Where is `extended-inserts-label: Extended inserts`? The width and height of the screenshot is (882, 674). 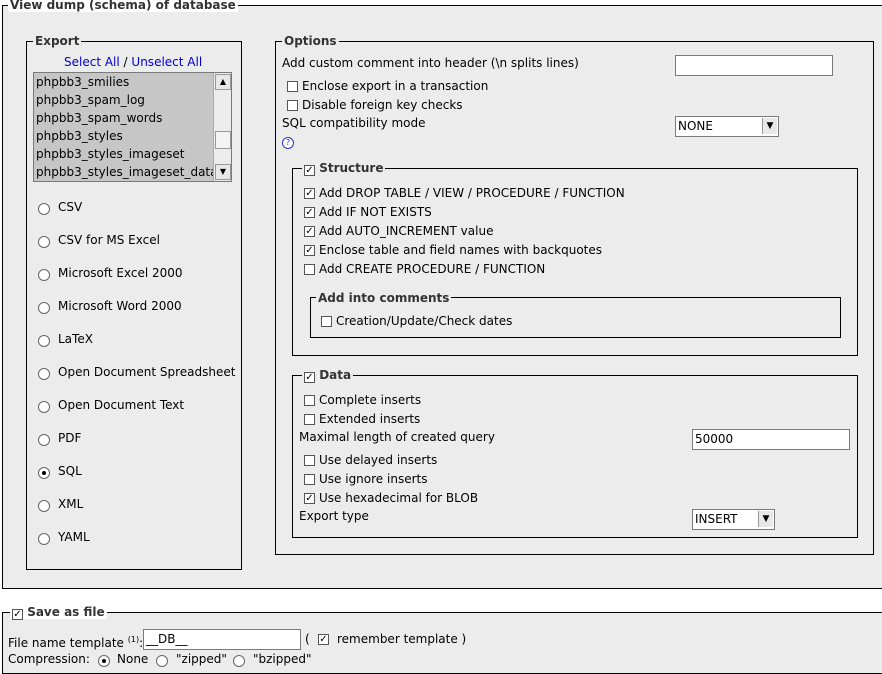
extended-inserts-label: Extended inserts is located at coordinates (370, 419).